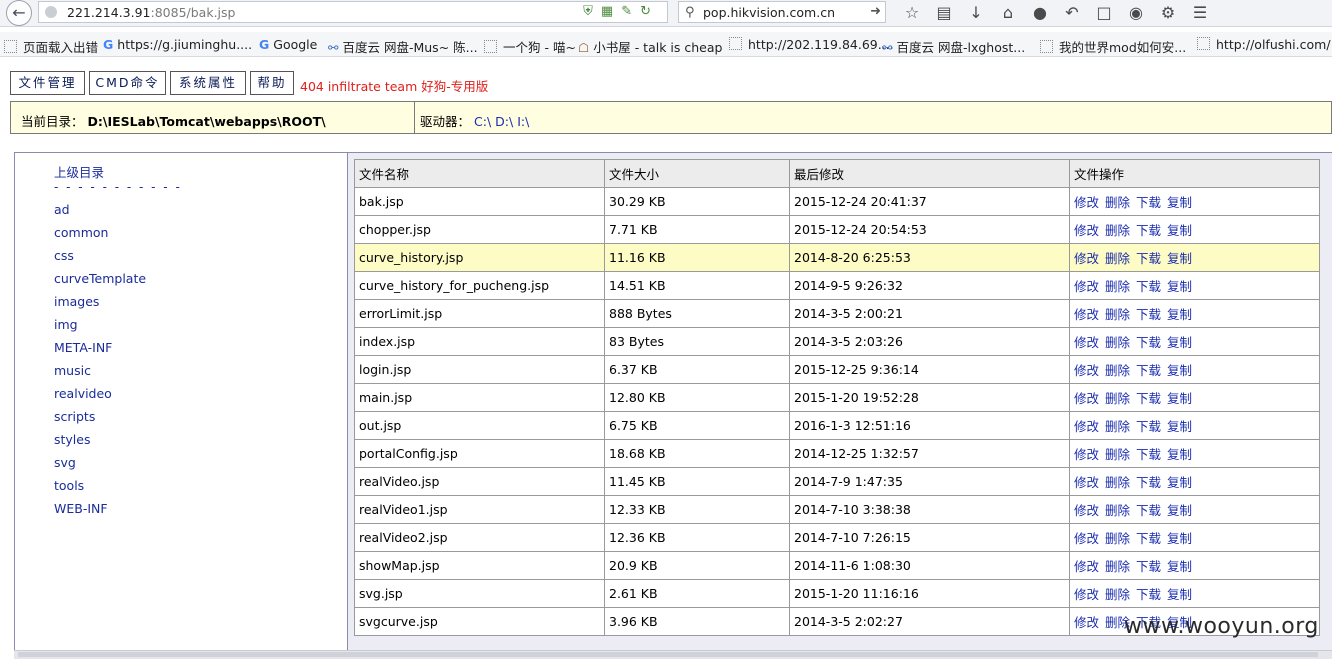 Image resolution: width=1332 pixels, height=659 pixels. Describe the element at coordinates (1104, 12) in the screenshot. I see `crop-icon: □` at that location.